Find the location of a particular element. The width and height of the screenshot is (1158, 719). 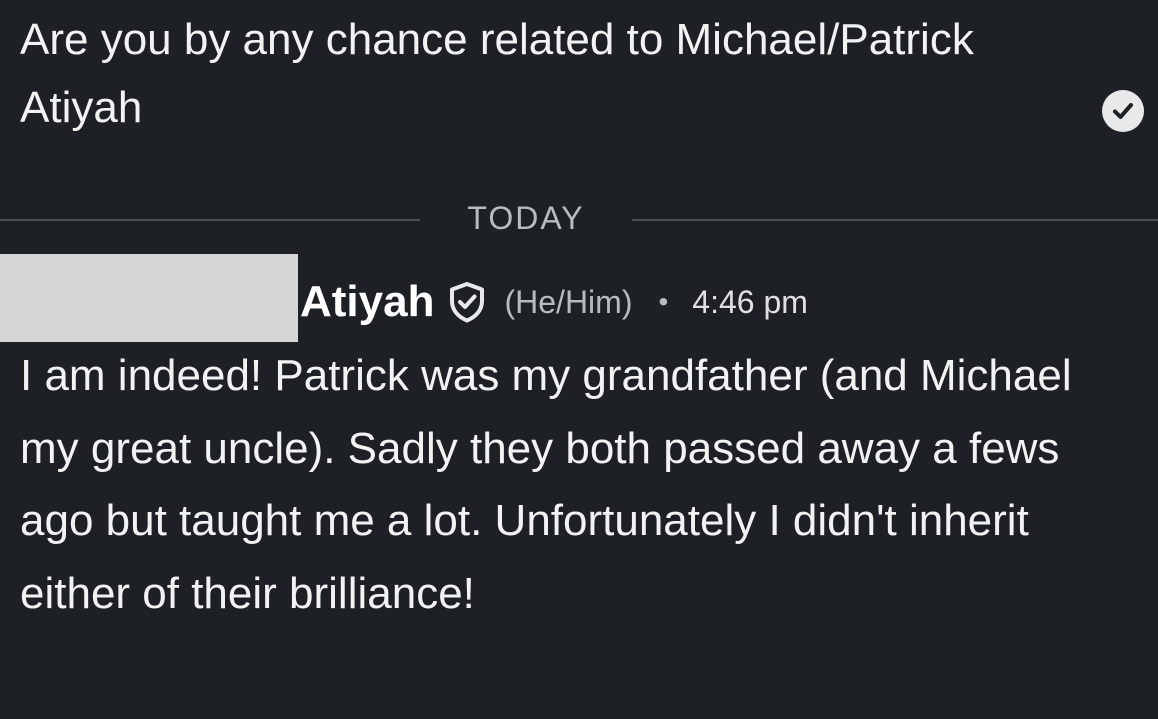

sender-pronouns: (He/Him) is located at coordinates (568, 301).